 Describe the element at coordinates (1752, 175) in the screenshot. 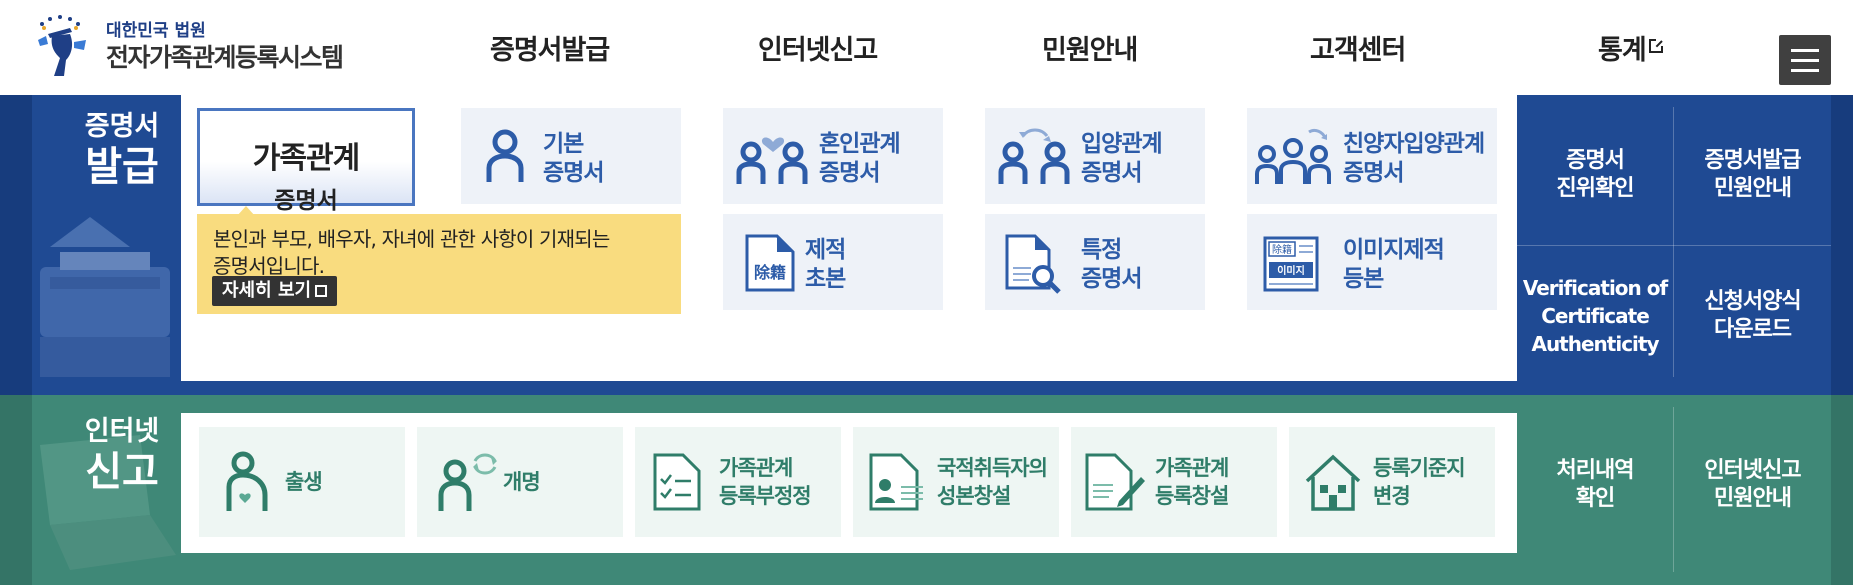

I see `certificate-guide-link: 증명서발급민원안내` at that location.